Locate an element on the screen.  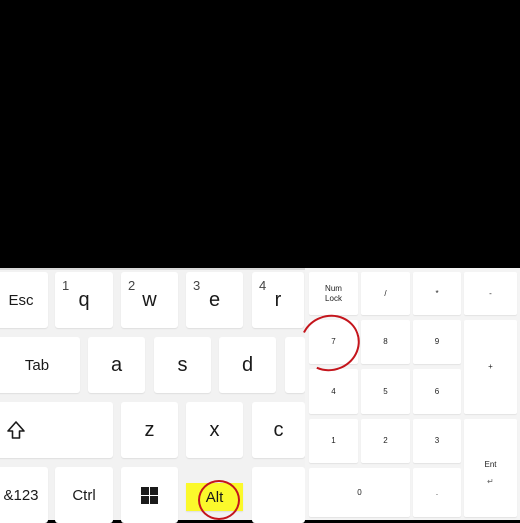
key-label: d is located at coordinates (247, 365).